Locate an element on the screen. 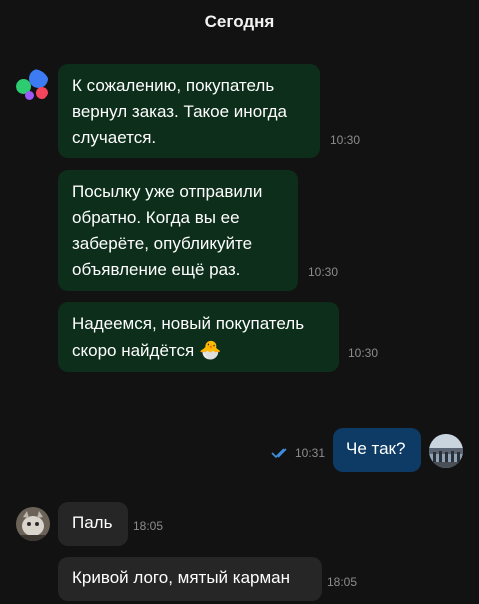  message-bubble: Че так? is located at coordinates (377, 450).